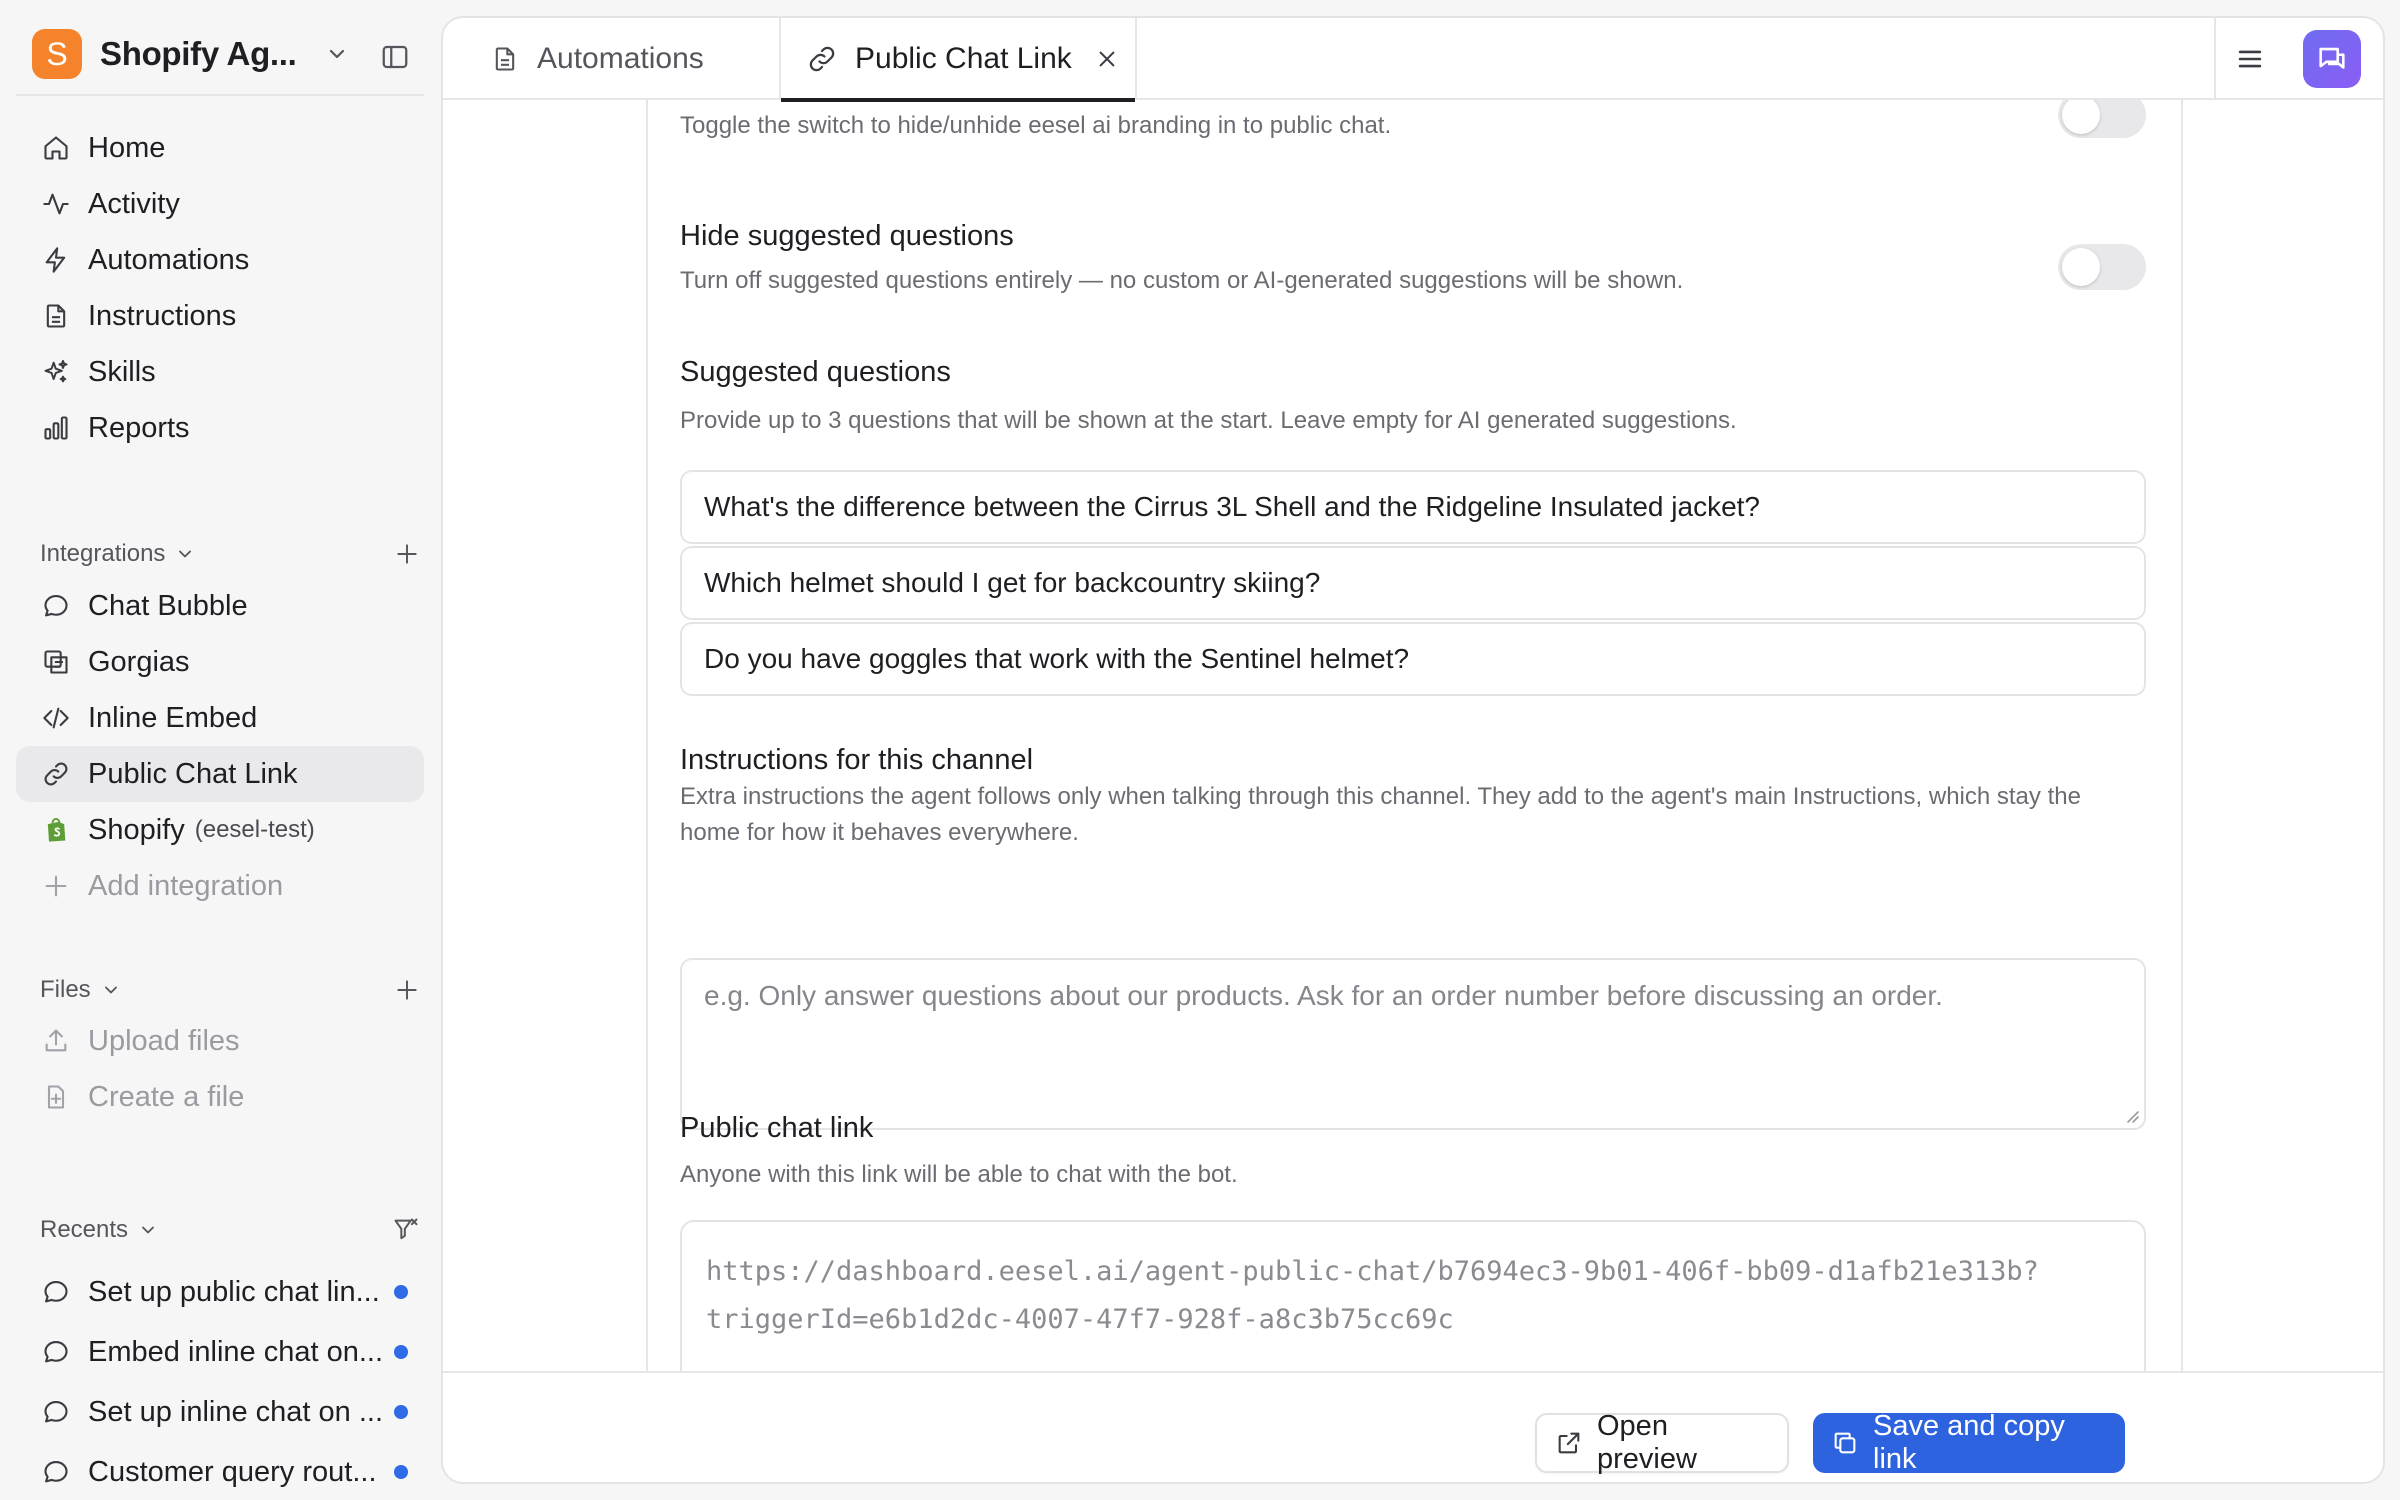  Describe the element at coordinates (220, 372) in the screenshot. I see `nav-item-skills: Skills` at that location.